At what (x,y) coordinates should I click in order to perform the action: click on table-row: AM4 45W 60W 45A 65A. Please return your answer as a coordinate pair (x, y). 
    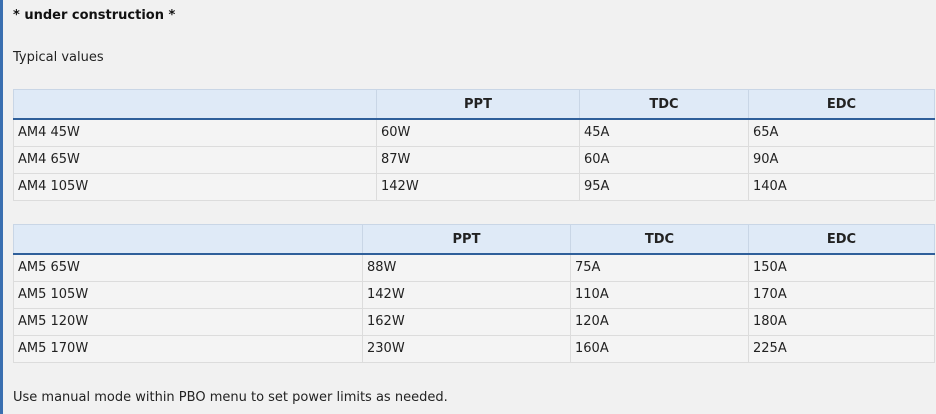
    Looking at the image, I should click on (474, 132).